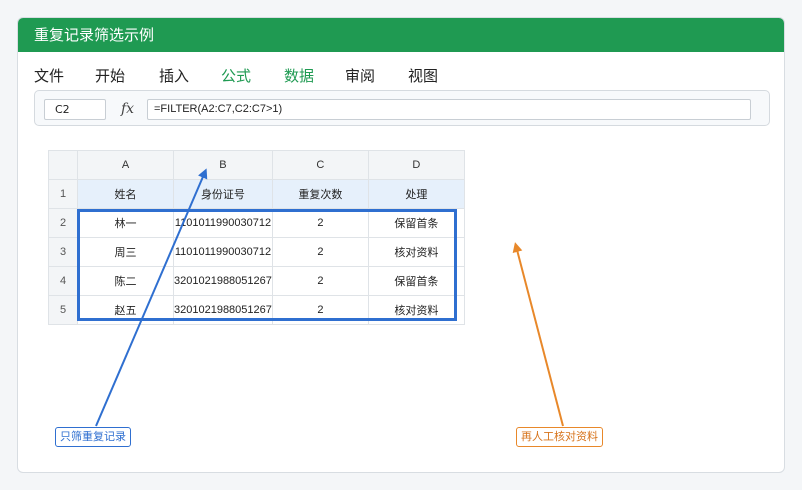 The width and height of the screenshot is (802, 490). Describe the element at coordinates (125, 252) in the screenshot. I see `cell-a3: 周三` at that location.